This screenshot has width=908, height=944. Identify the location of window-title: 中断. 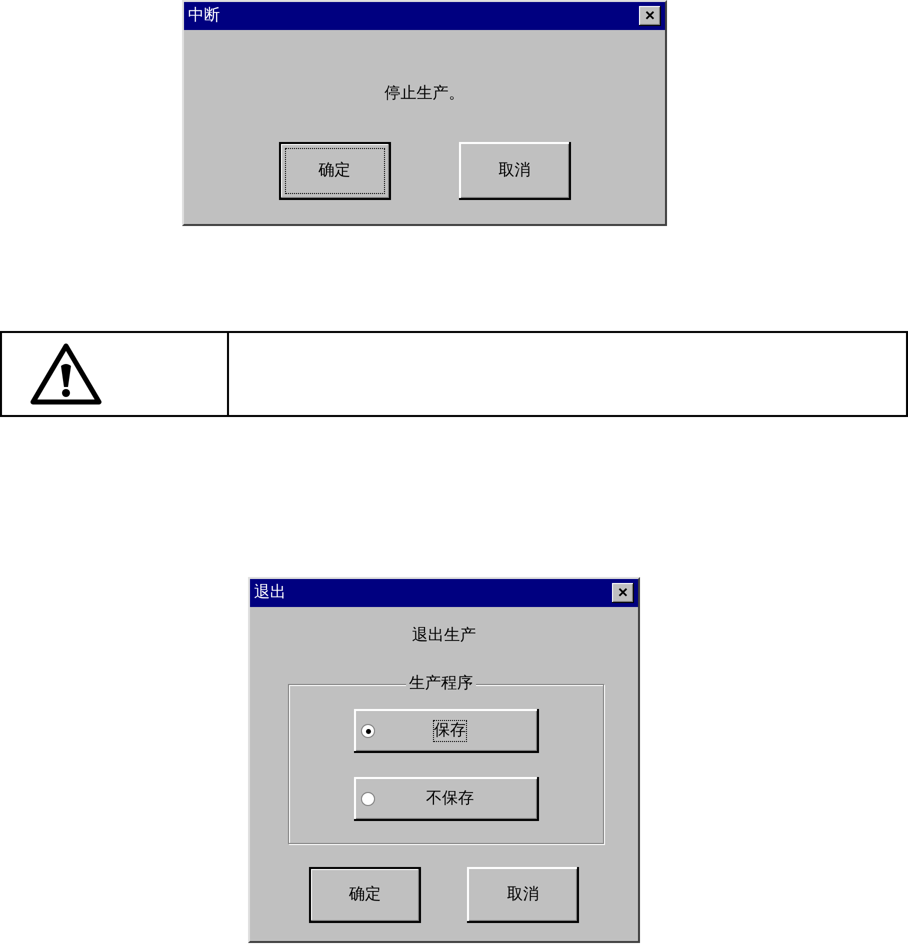
(204, 16).